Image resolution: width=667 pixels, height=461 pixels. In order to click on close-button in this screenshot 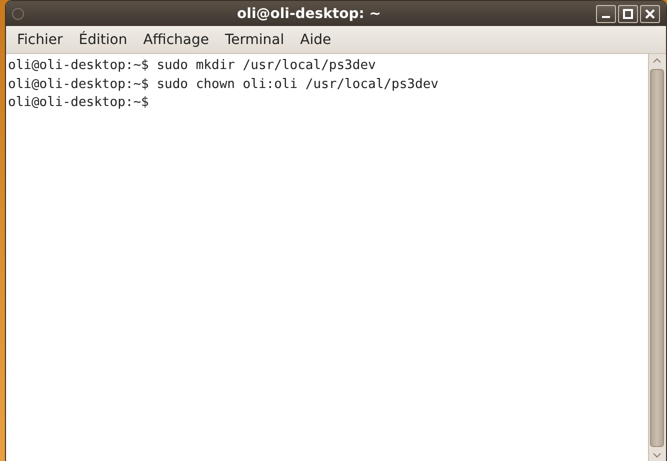, I will do `click(650, 13)`.